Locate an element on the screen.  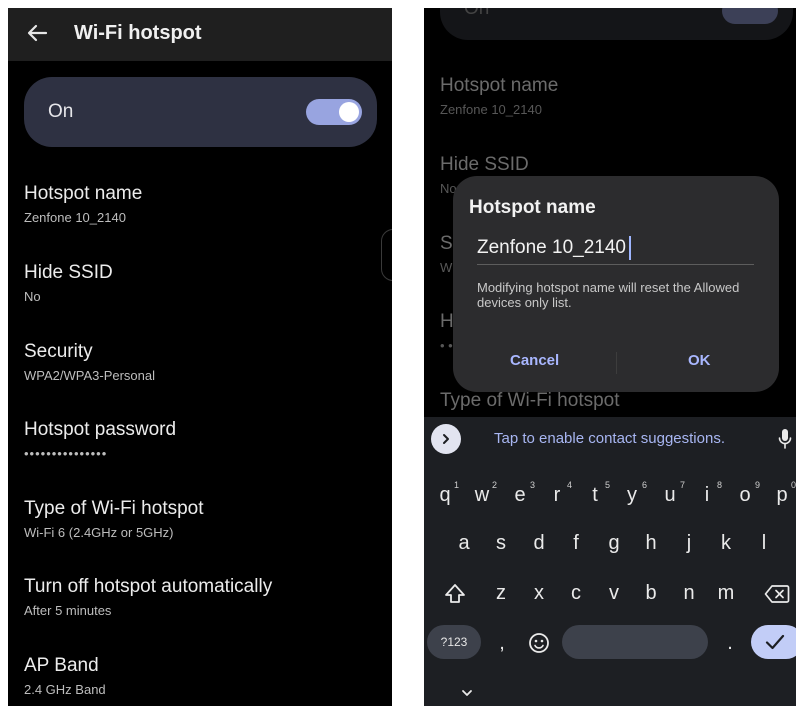
setting-value: WPA2/WPA3-Personal is located at coordinates (90, 375).